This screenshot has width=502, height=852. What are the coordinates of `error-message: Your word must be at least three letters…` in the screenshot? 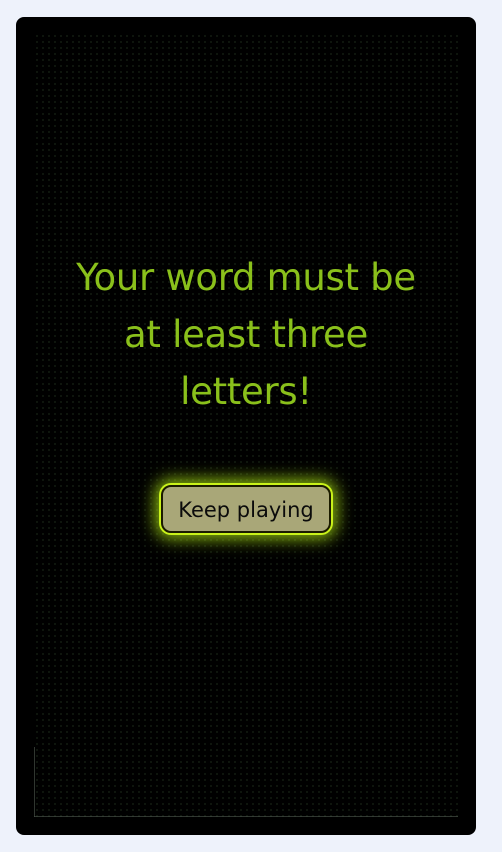 It's located at (246, 334).